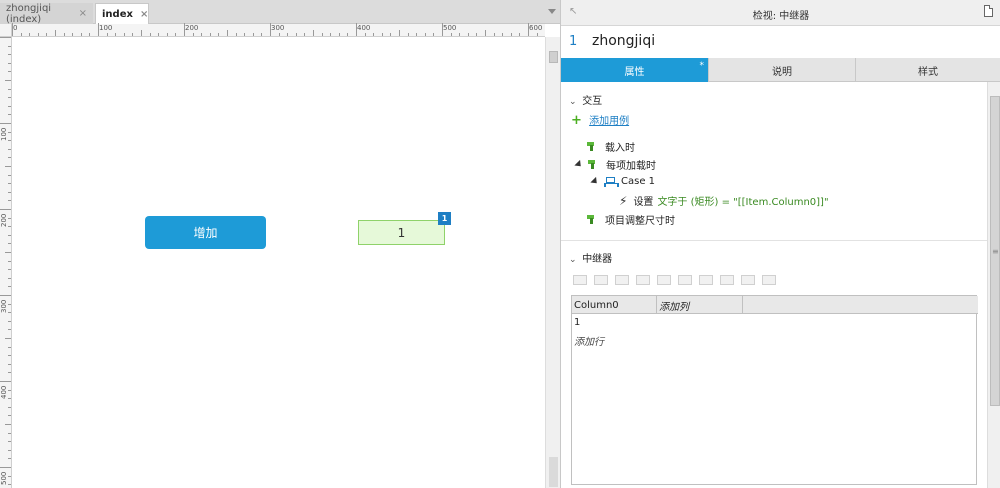 The height and width of the screenshot is (488, 1000). I want to click on tab-notes: 说明, so click(782, 70).